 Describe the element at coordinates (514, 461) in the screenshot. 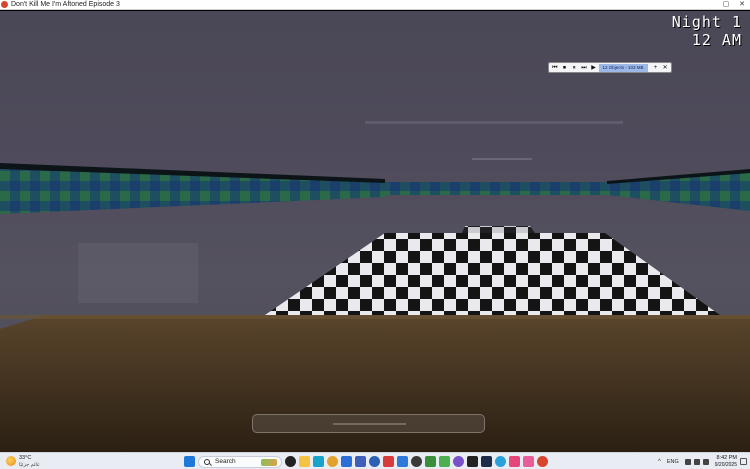

I see `flower-app-icon` at that location.